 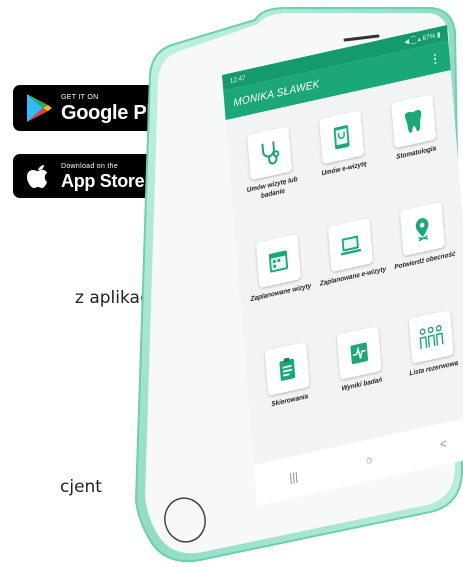 What do you see at coordinates (434, 368) in the screenshot?
I see `tile-label: Lista rezerwowa` at bounding box center [434, 368].